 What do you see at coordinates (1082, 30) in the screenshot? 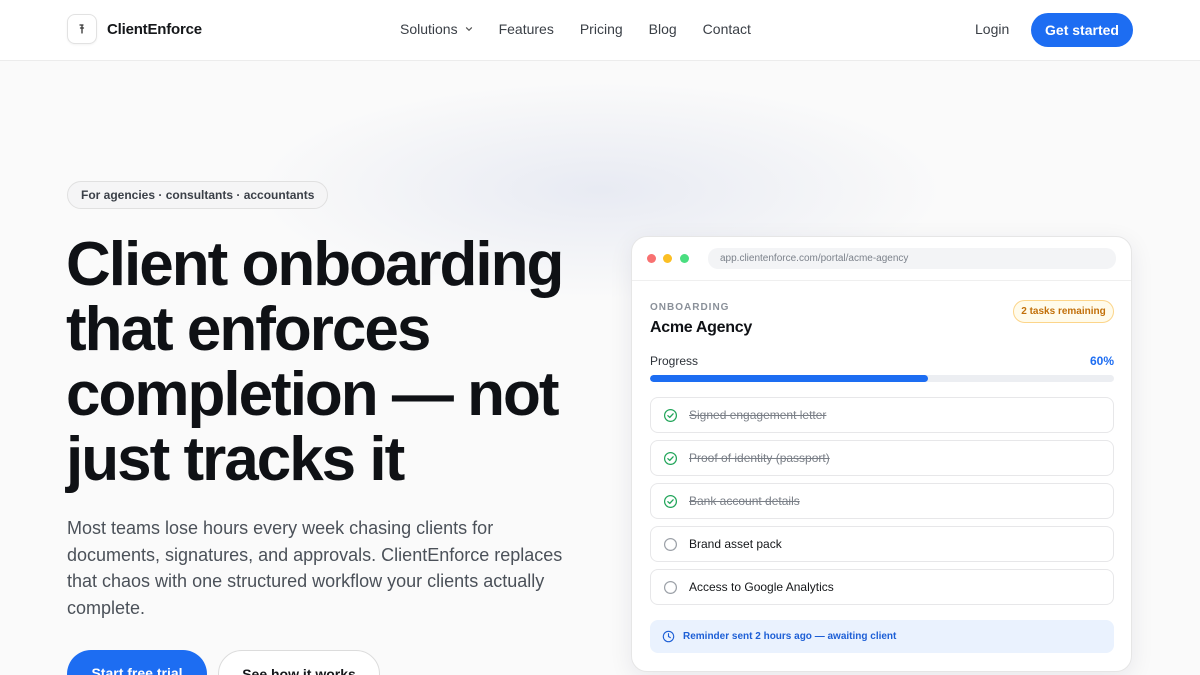
I see `get-started-button: Get started` at bounding box center [1082, 30].